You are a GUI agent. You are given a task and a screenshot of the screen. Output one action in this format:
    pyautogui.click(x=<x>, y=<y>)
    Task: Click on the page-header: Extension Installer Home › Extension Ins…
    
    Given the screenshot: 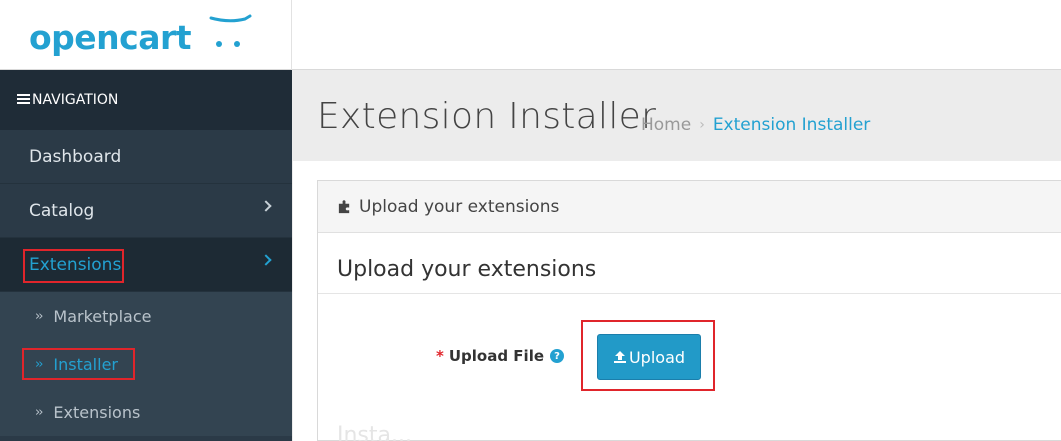 What is the action you would take?
    pyautogui.click(x=677, y=116)
    